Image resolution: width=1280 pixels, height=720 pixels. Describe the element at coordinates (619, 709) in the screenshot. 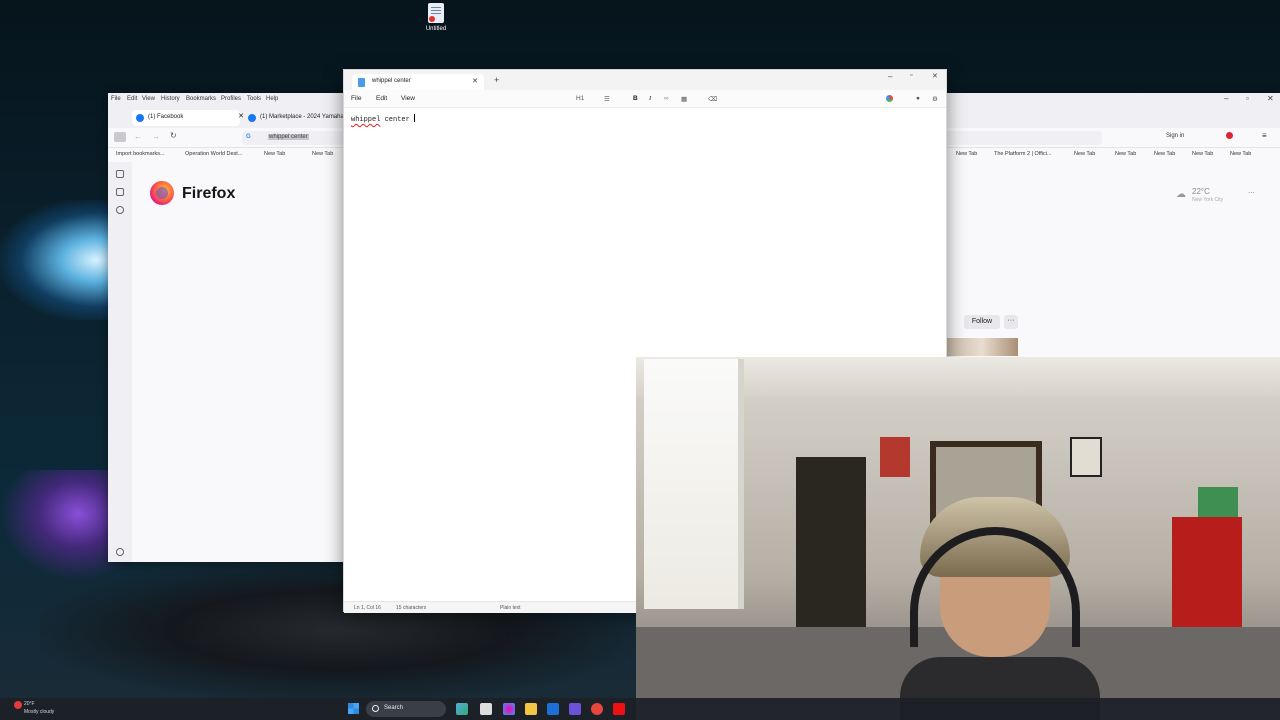

I see `youtube-icon` at that location.